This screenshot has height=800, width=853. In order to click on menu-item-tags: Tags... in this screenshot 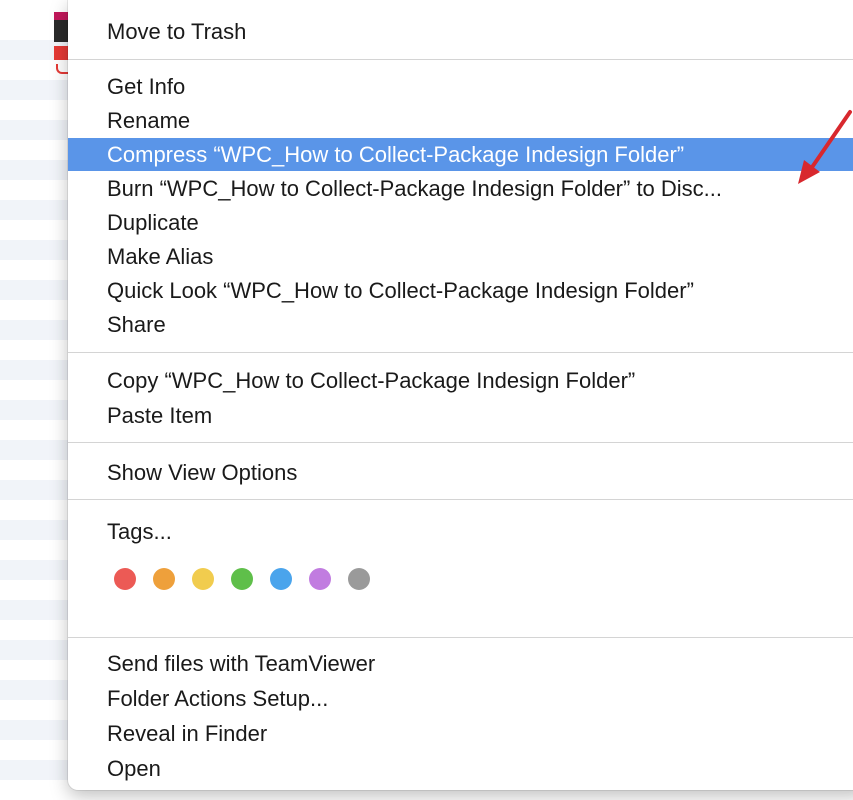, I will do `click(460, 531)`.